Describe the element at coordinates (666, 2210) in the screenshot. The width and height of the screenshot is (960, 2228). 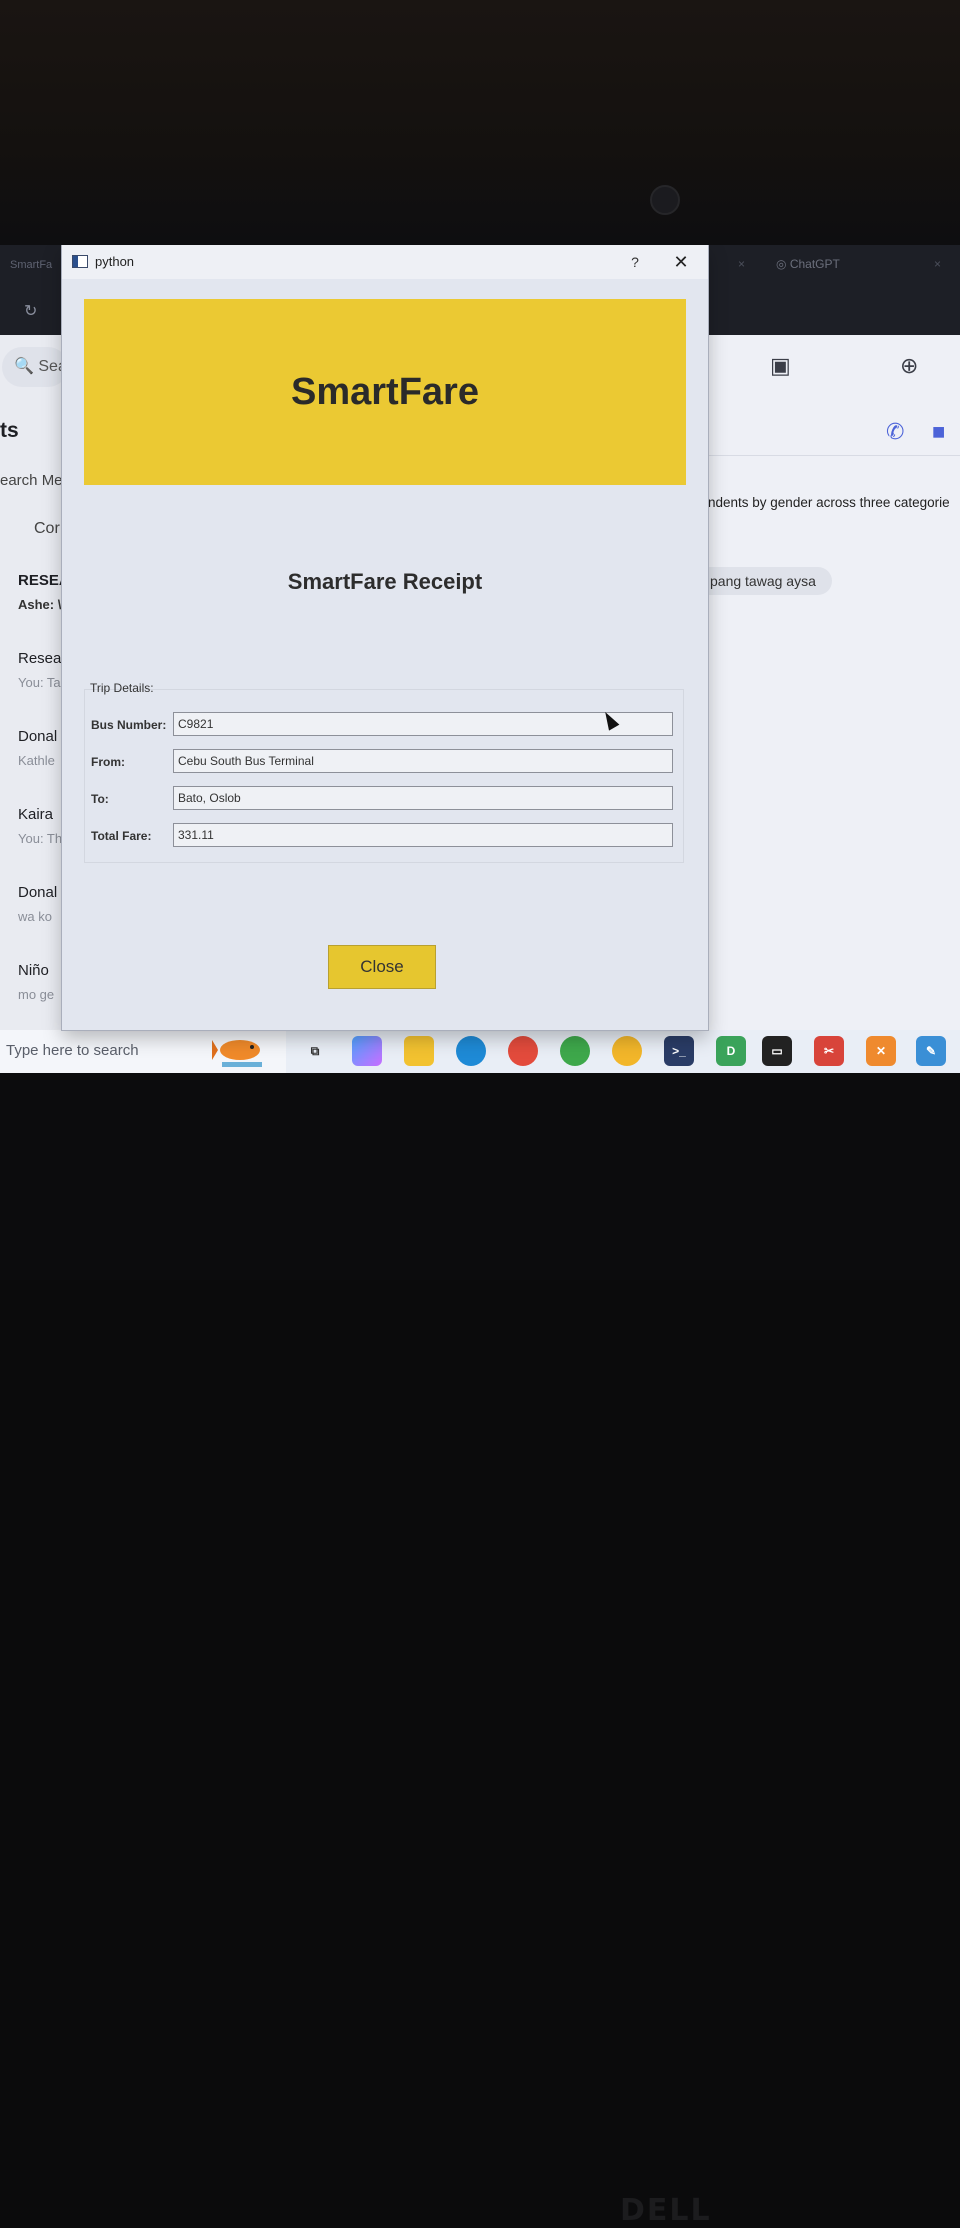
I see `dell-logo: DELL` at that location.